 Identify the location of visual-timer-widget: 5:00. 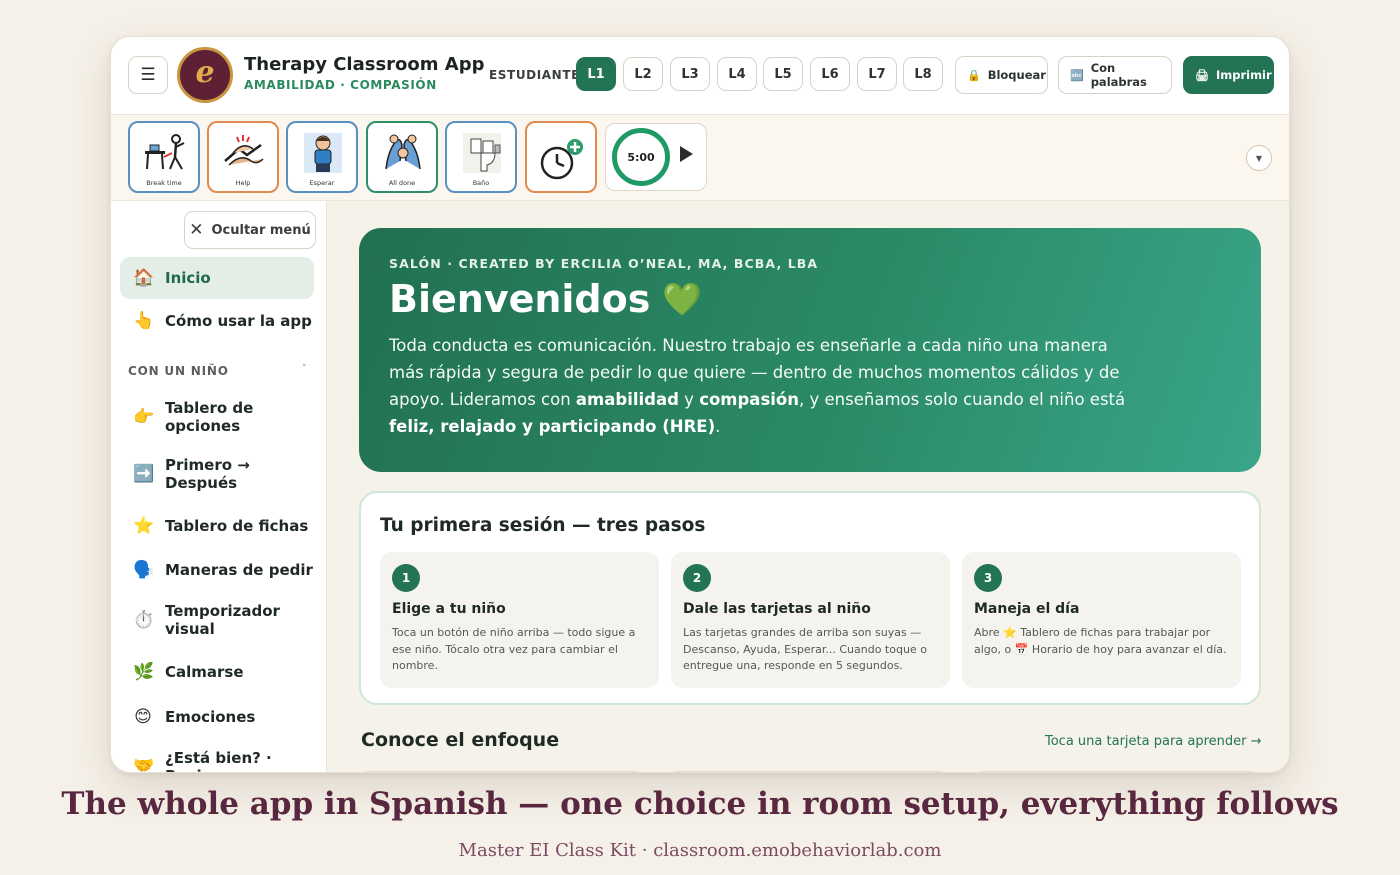
(656, 157).